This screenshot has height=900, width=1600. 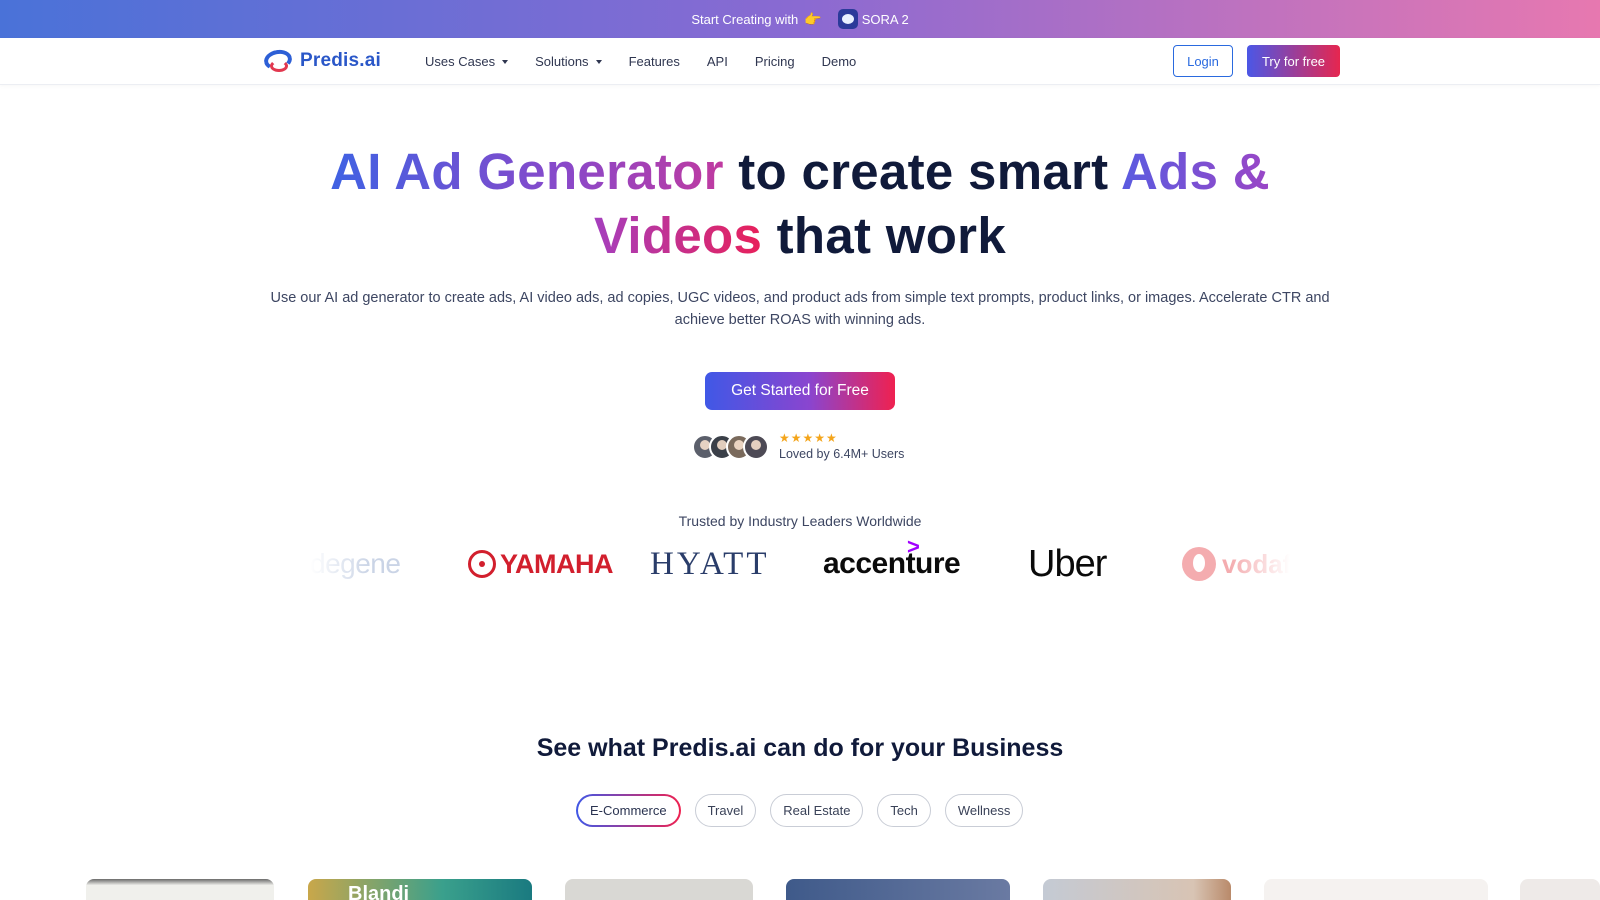 I want to click on predis-logo-icon, so click(x=278, y=60).